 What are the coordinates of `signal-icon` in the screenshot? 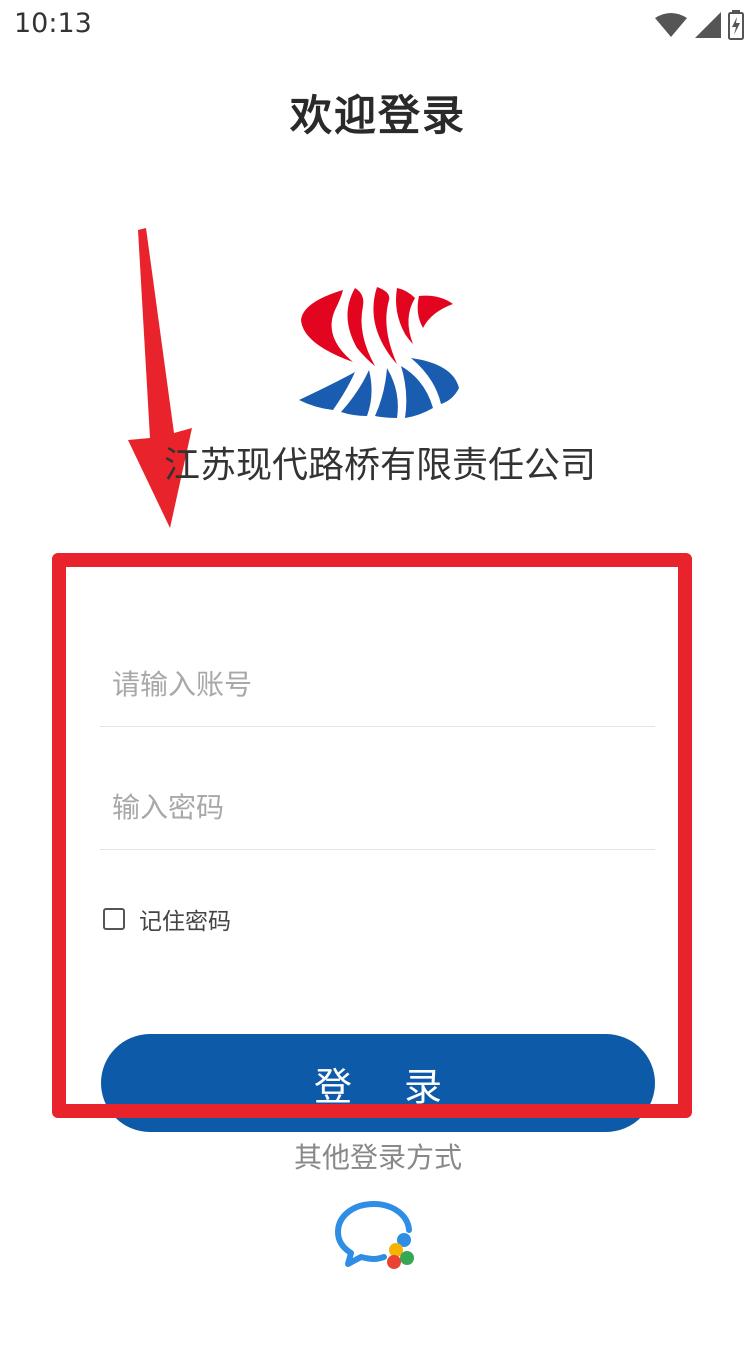 It's located at (708, 25).